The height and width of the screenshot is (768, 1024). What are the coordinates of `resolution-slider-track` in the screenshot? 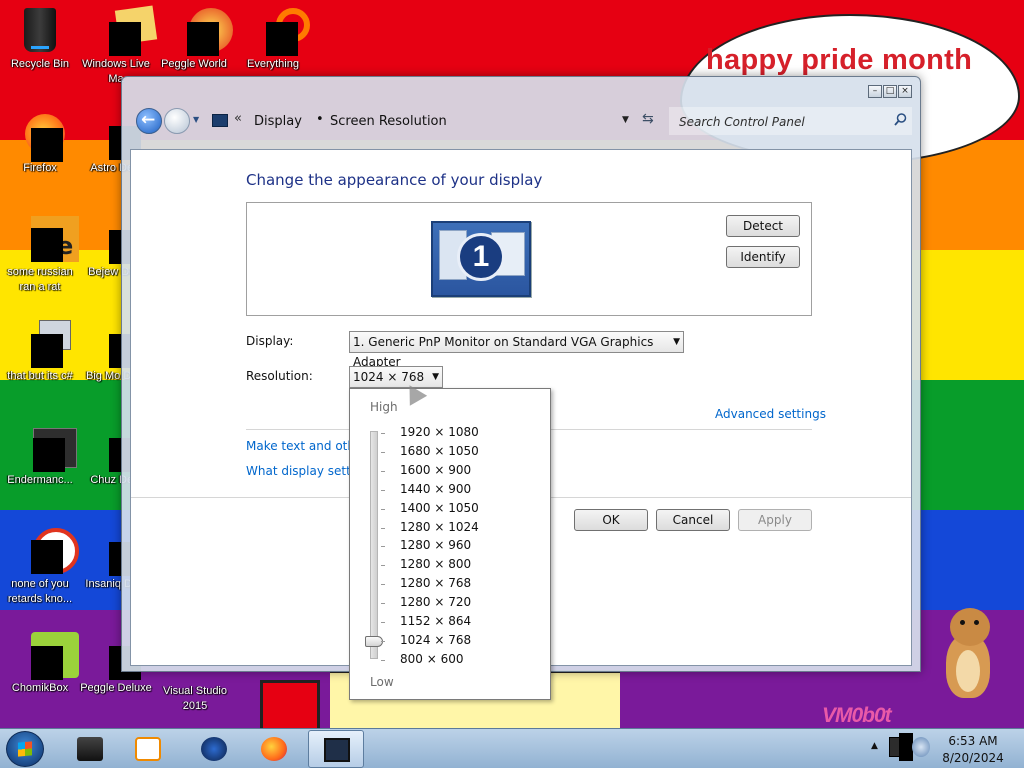 It's located at (374, 545).